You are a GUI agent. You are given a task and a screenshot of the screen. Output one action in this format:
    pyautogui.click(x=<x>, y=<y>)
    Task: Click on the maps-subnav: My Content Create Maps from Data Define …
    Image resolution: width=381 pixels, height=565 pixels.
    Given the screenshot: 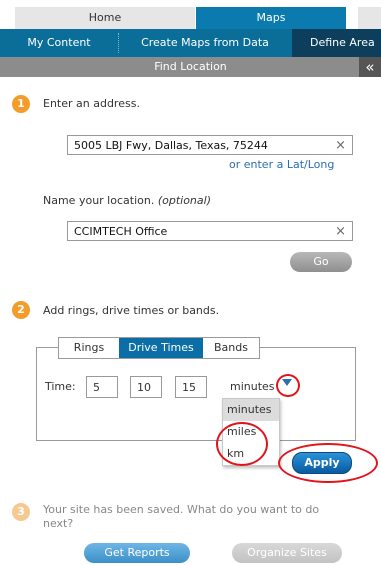 What is the action you would take?
    pyautogui.click(x=190, y=43)
    